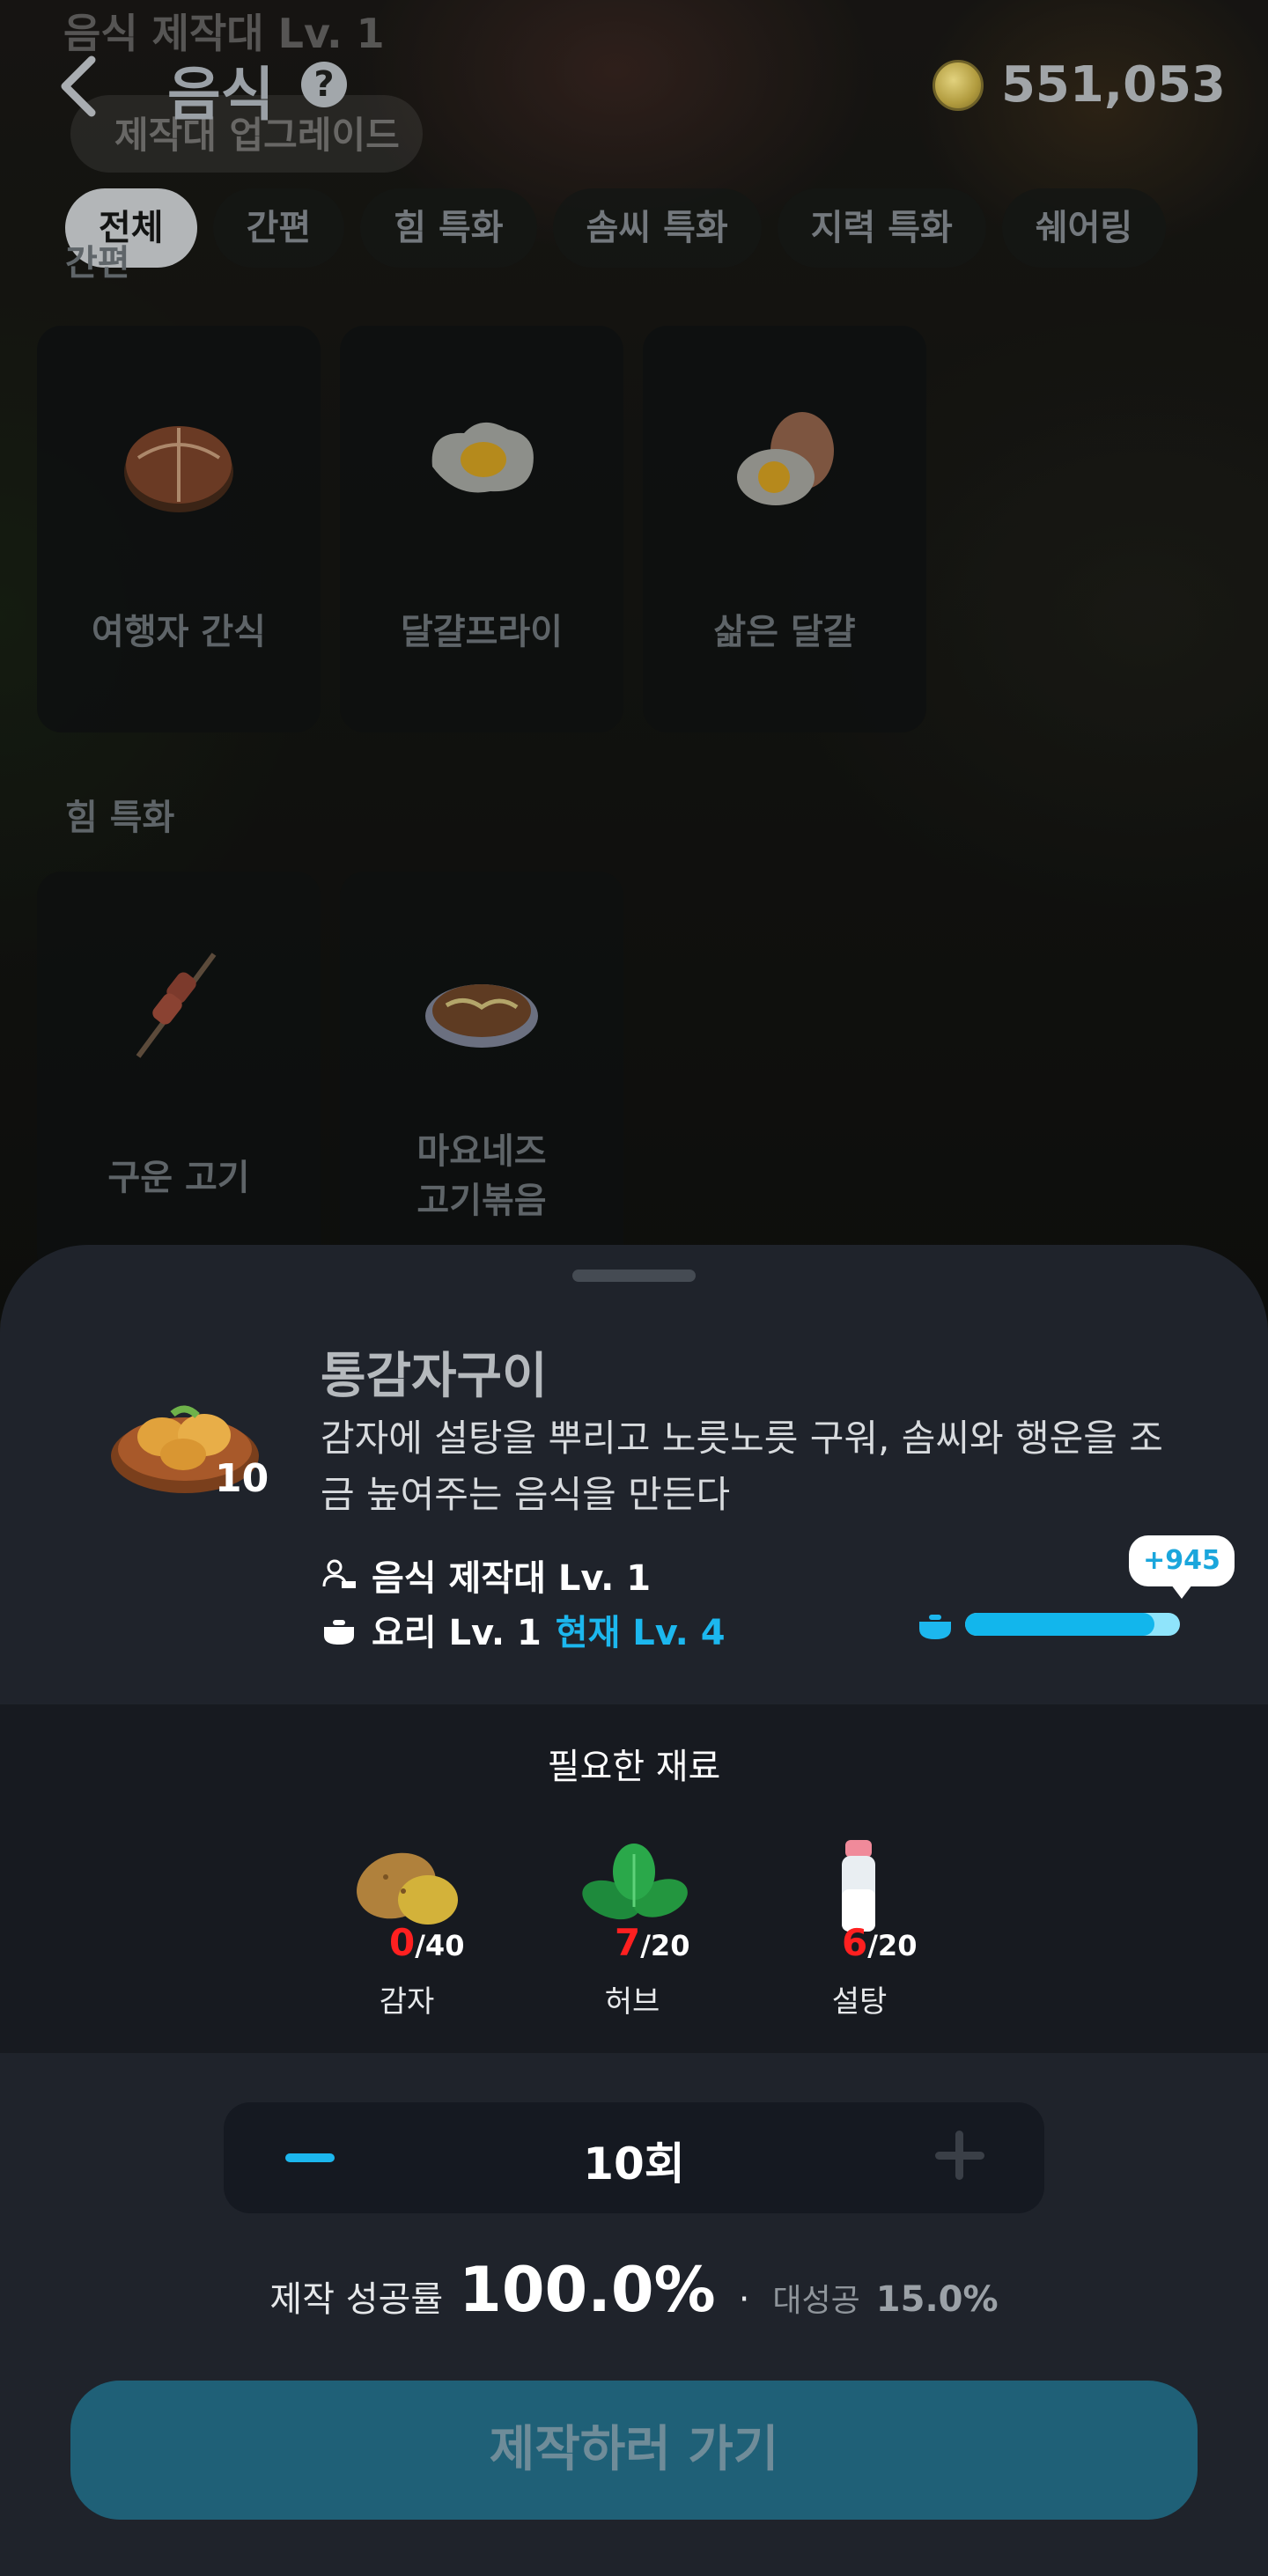 Image resolution: width=1268 pixels, height=2576 pixels. What do you see at coordinates (958, 85) in the screenshot?
I see `coin-icon` at bounding box center [958, 85].